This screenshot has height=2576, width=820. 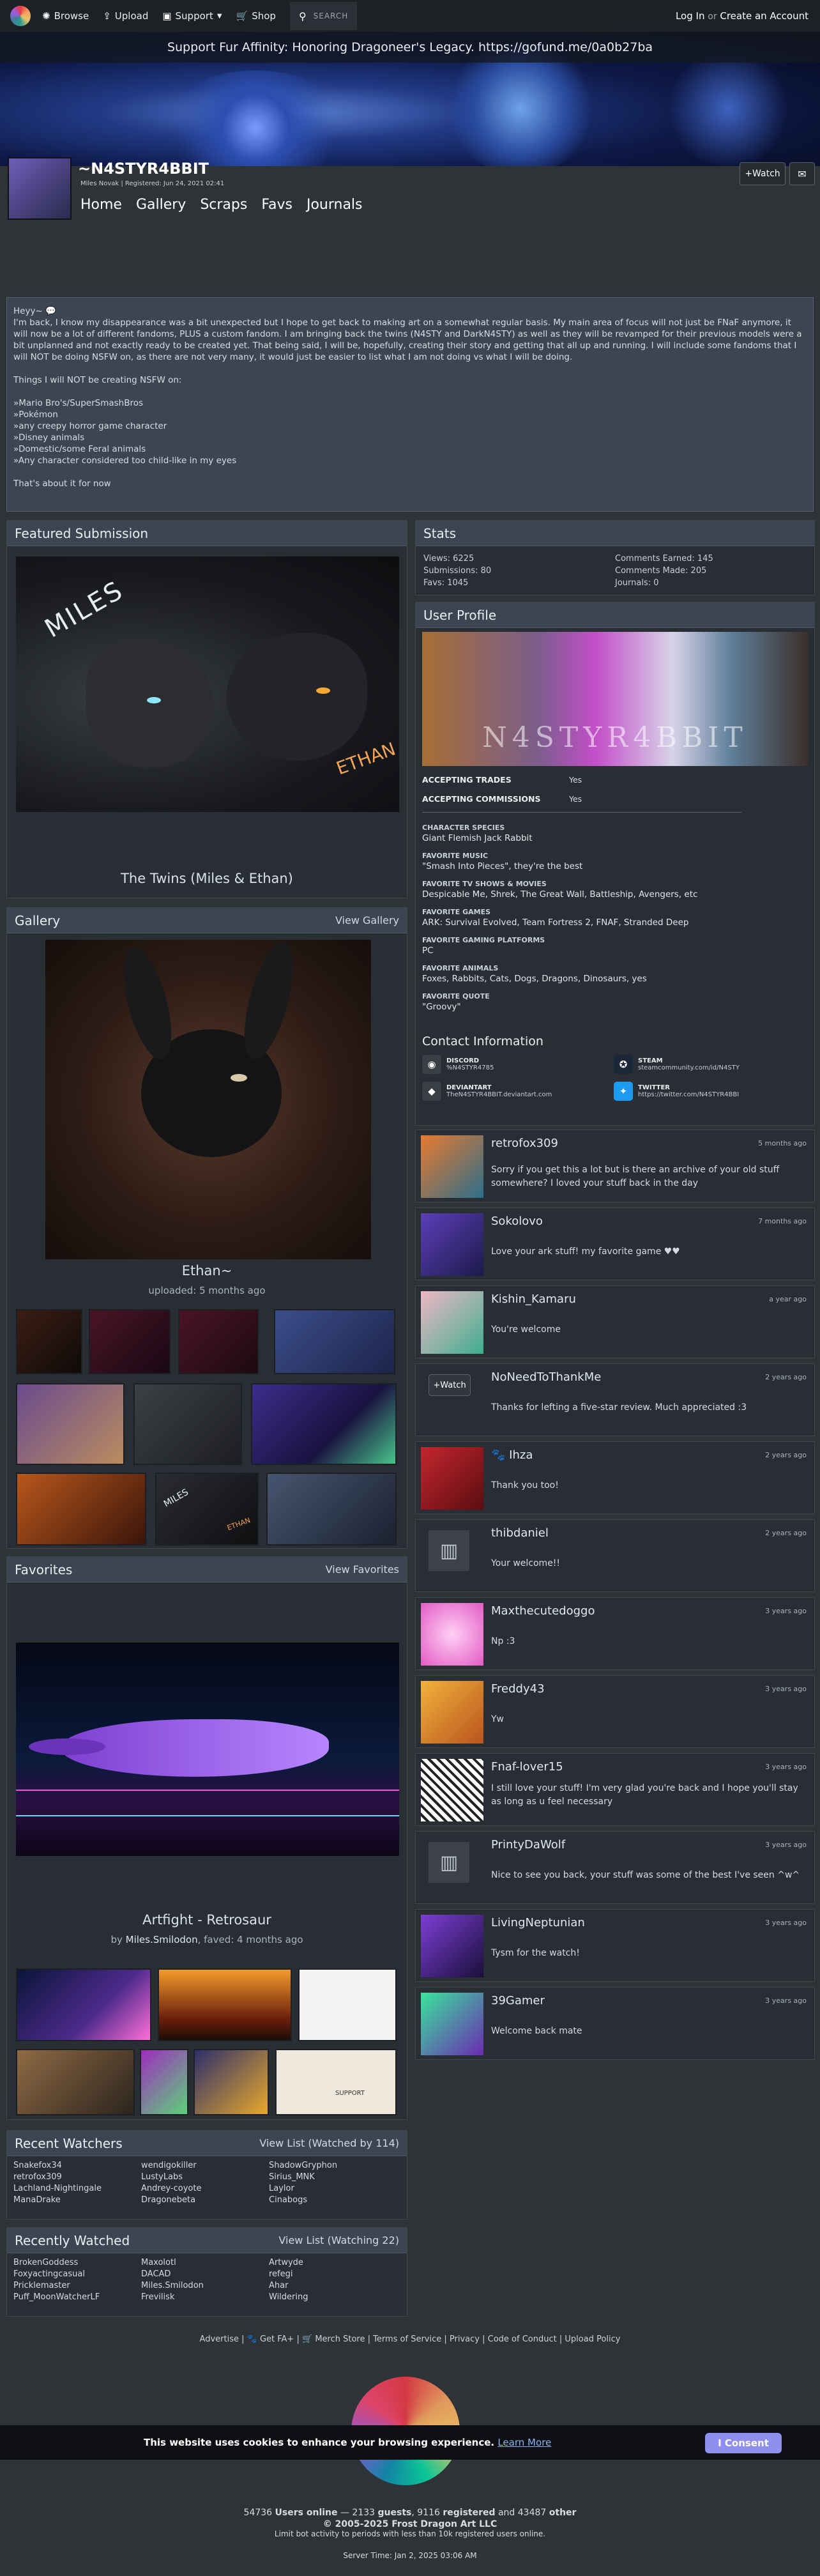 I want to click on shout-author-link: Kishin_Kamaru, so click(x=533, y=1299).